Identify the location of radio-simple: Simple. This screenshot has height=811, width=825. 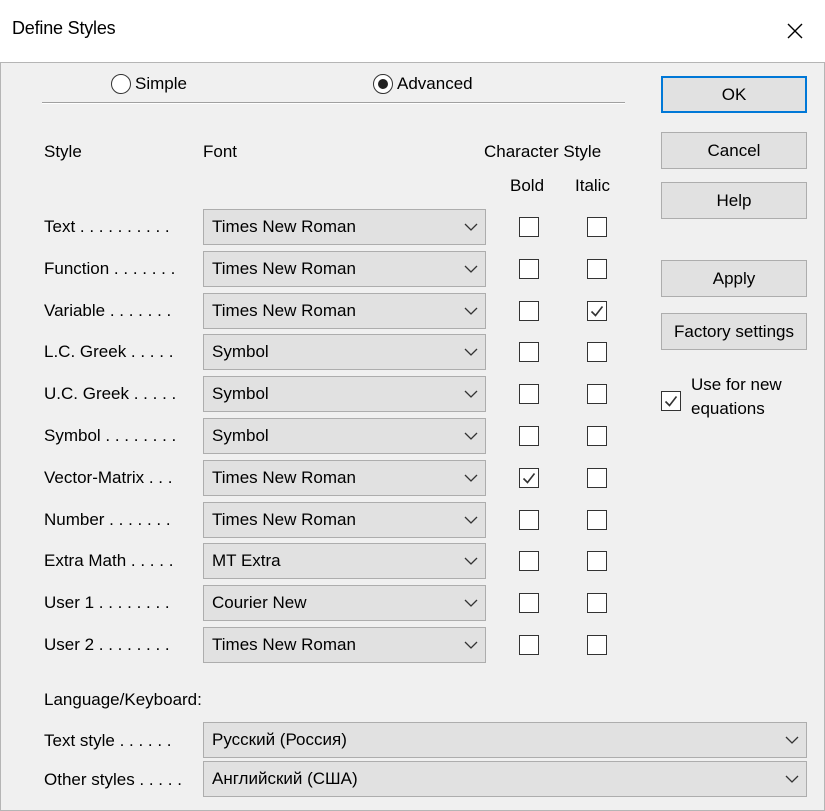
(149, 84).